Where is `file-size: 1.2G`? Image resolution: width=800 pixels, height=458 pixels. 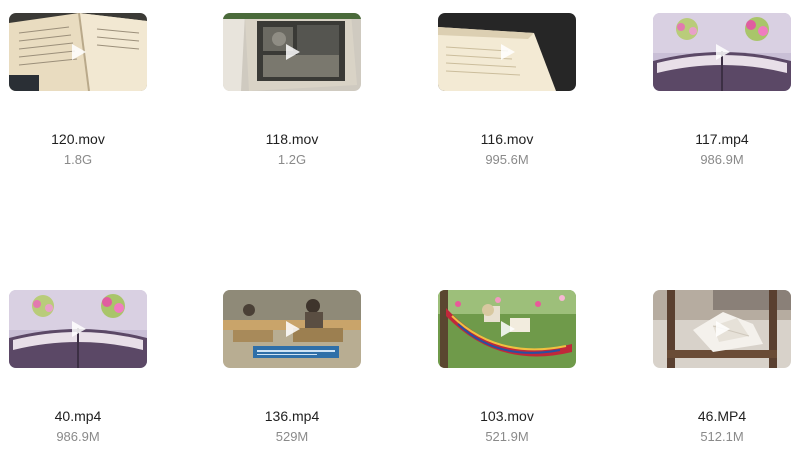
file-size: 1.2G is located at coordinates (292, 159).